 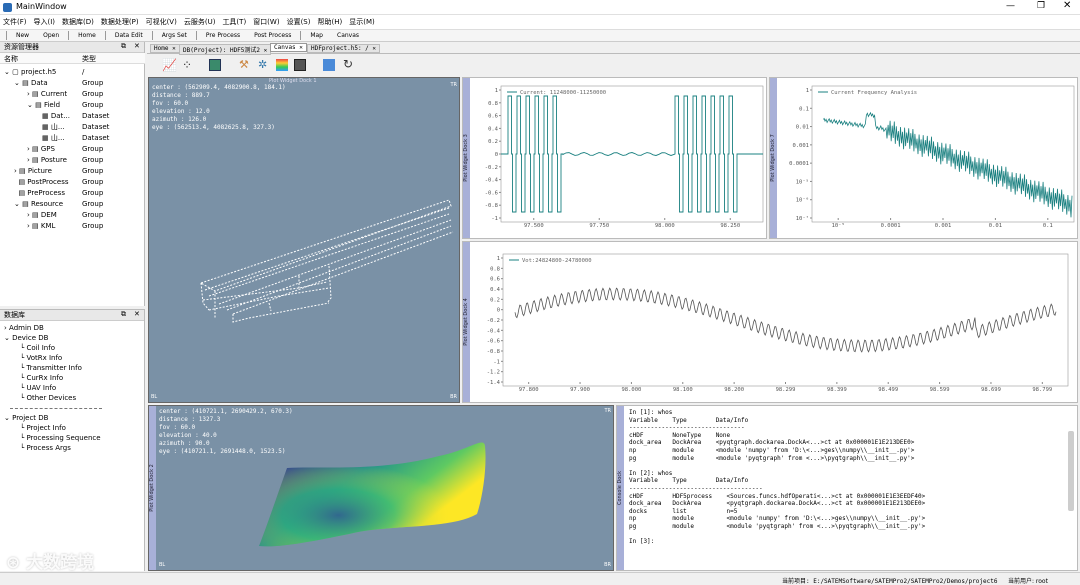 I want to click on brush-icon: ⚒, so click(x=244, y=64).